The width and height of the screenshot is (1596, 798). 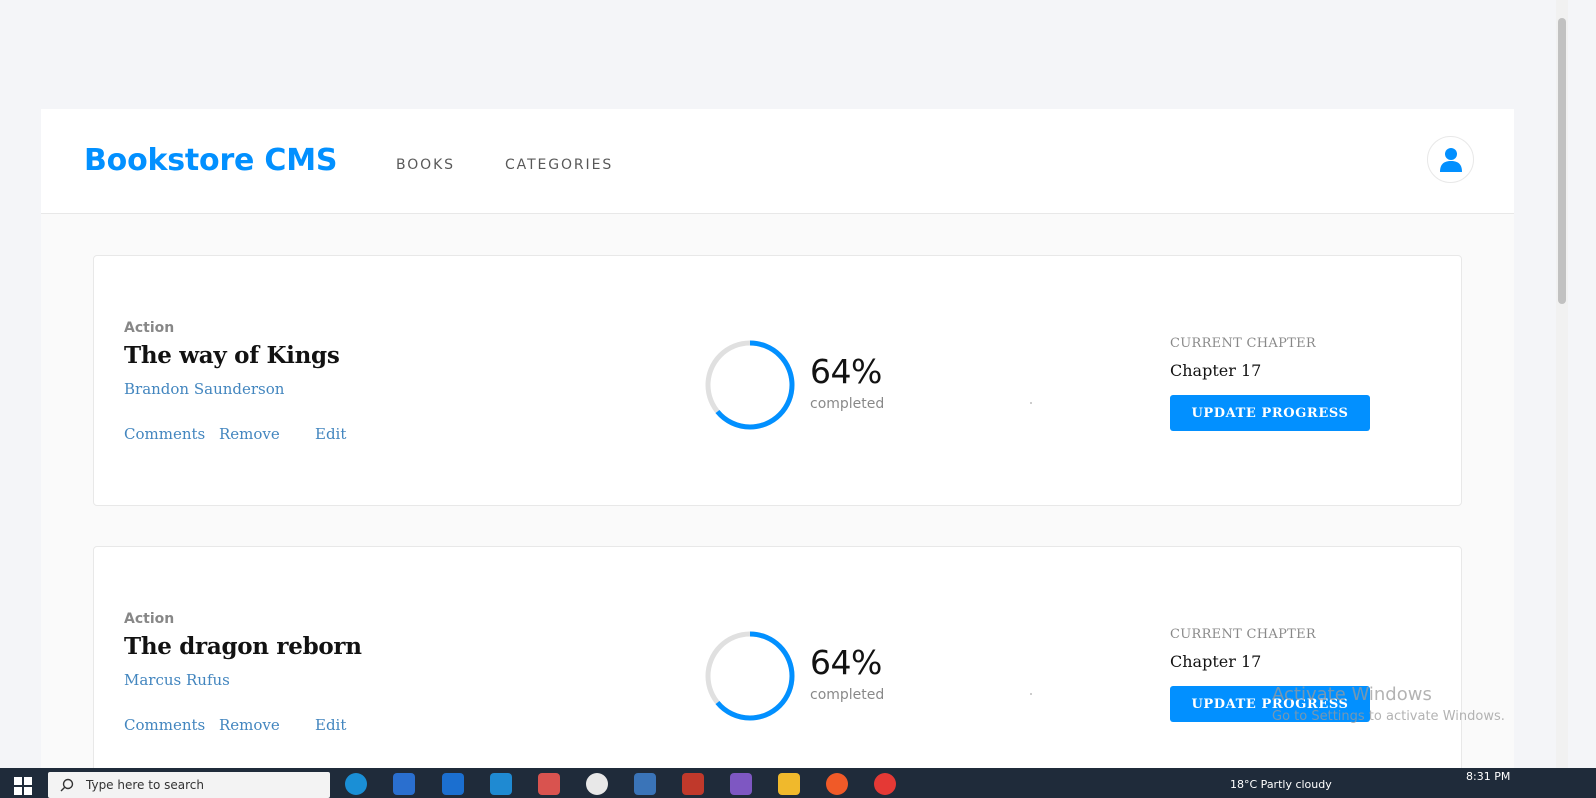 I want to click on windows-logo-icon, so click(x=23, y=786).